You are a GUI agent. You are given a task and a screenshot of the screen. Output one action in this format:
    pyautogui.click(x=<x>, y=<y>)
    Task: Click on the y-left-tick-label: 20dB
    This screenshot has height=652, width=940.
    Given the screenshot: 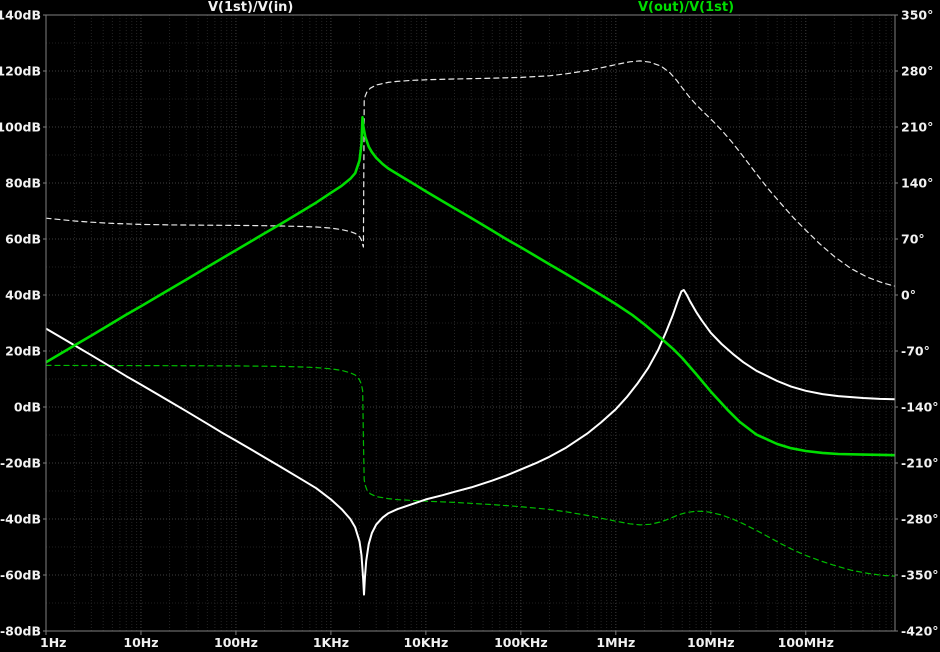 What is the action you would take?
    pyautogui.click(x=23, y=351)
    